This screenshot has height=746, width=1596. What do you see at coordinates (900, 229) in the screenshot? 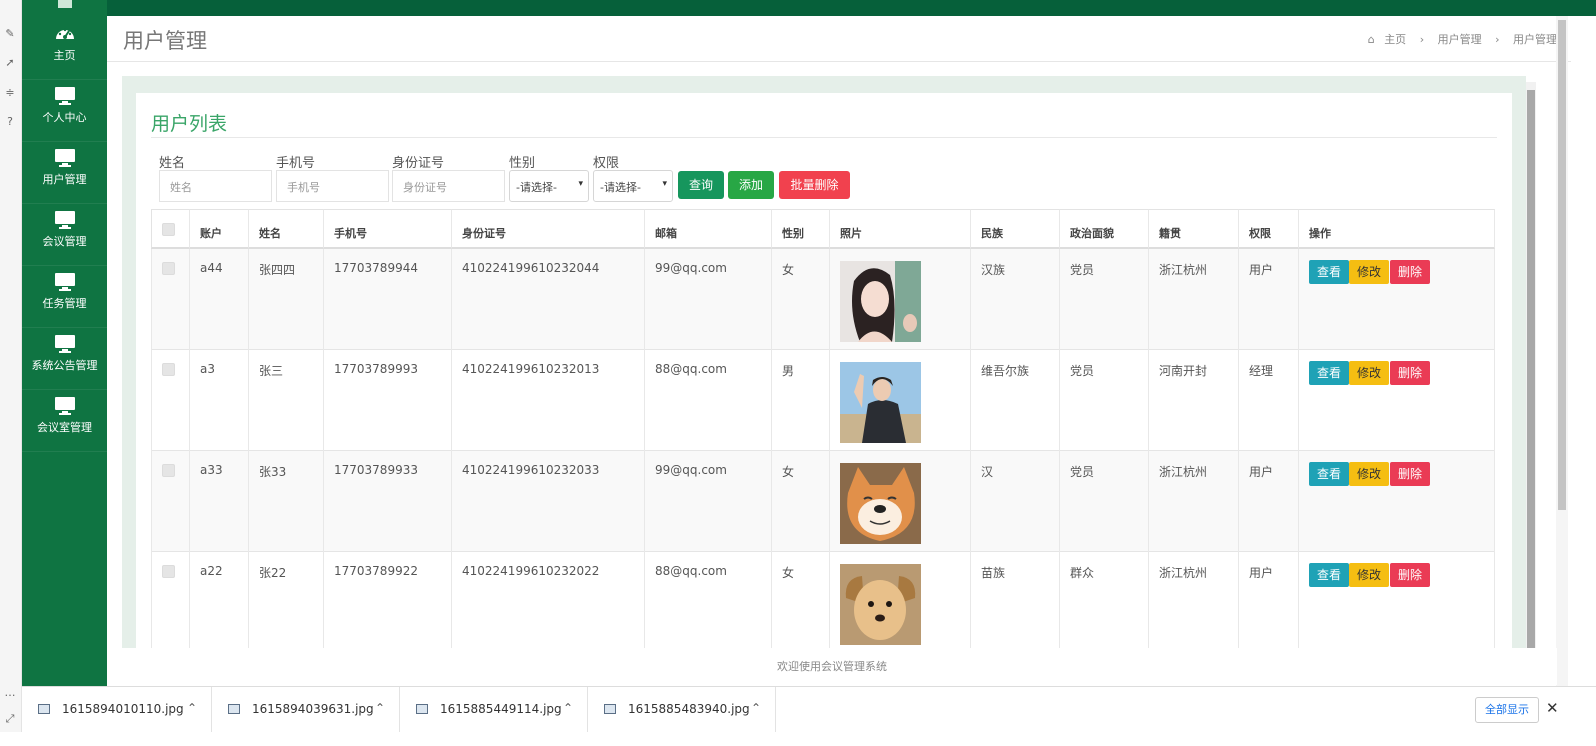
I see `table-header: 照片` at bounding box center [900, 229].